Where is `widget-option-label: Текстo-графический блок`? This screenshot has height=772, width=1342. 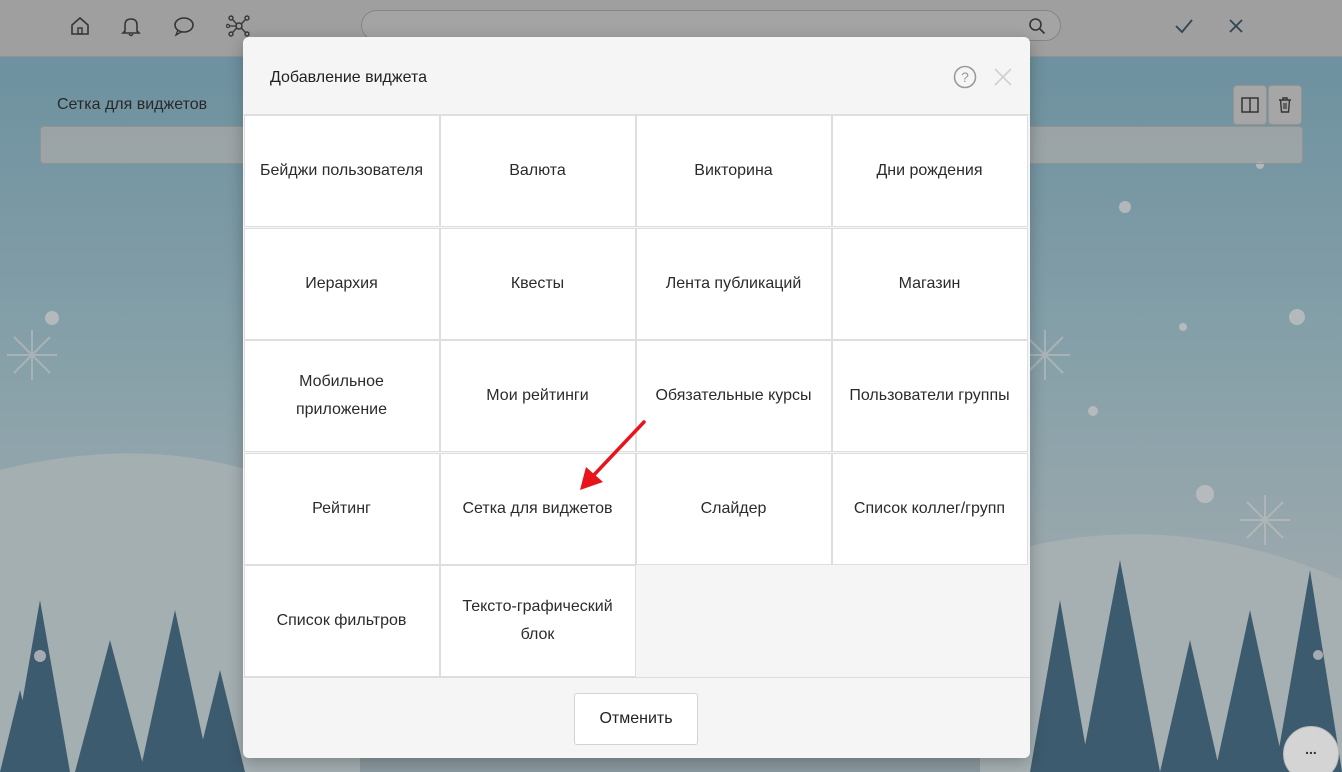 widget-option-label: Текстo-графический блок is located at coordinates (537, 620).